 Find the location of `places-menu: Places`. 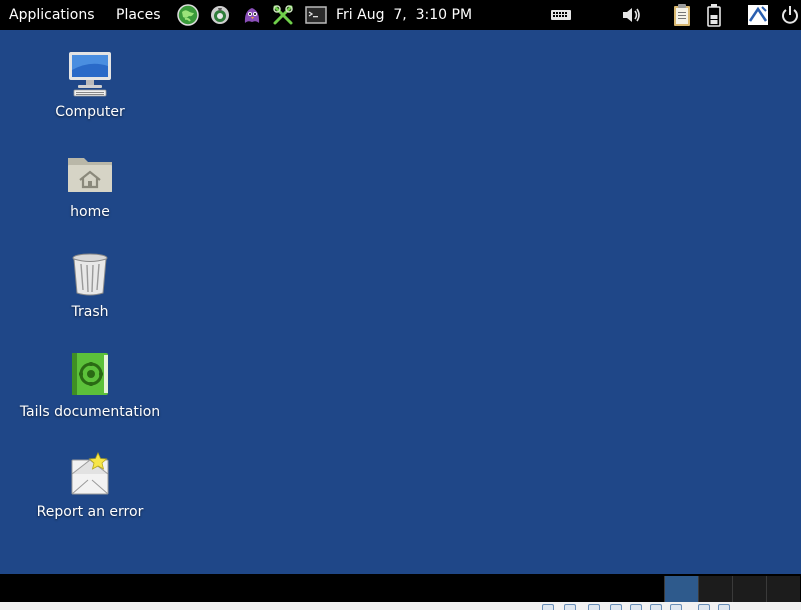

places-menu: Places is located at coordinates (138, 15).